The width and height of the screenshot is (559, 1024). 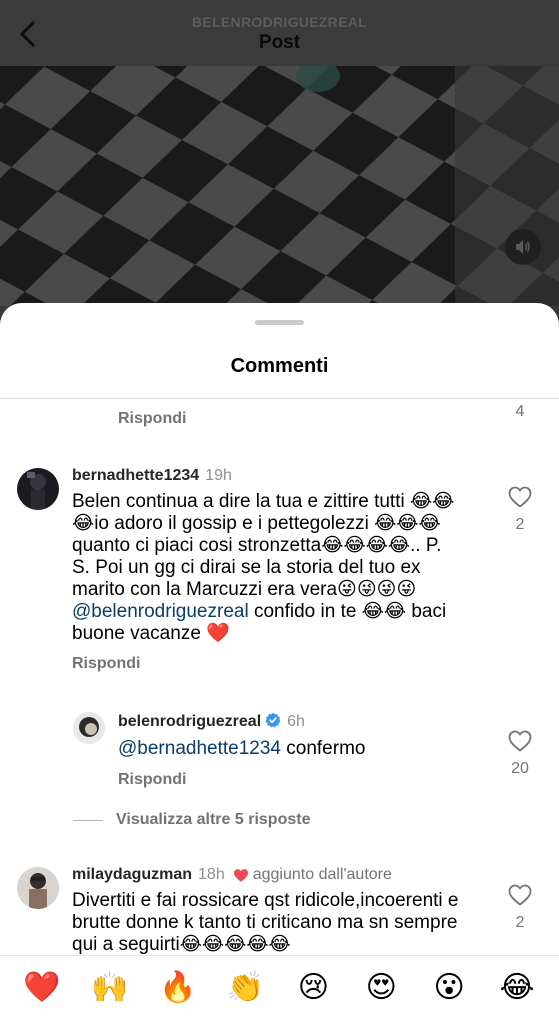 I want to click on mention-link: @belenrodriguezreal, so click(x=160, y=611).